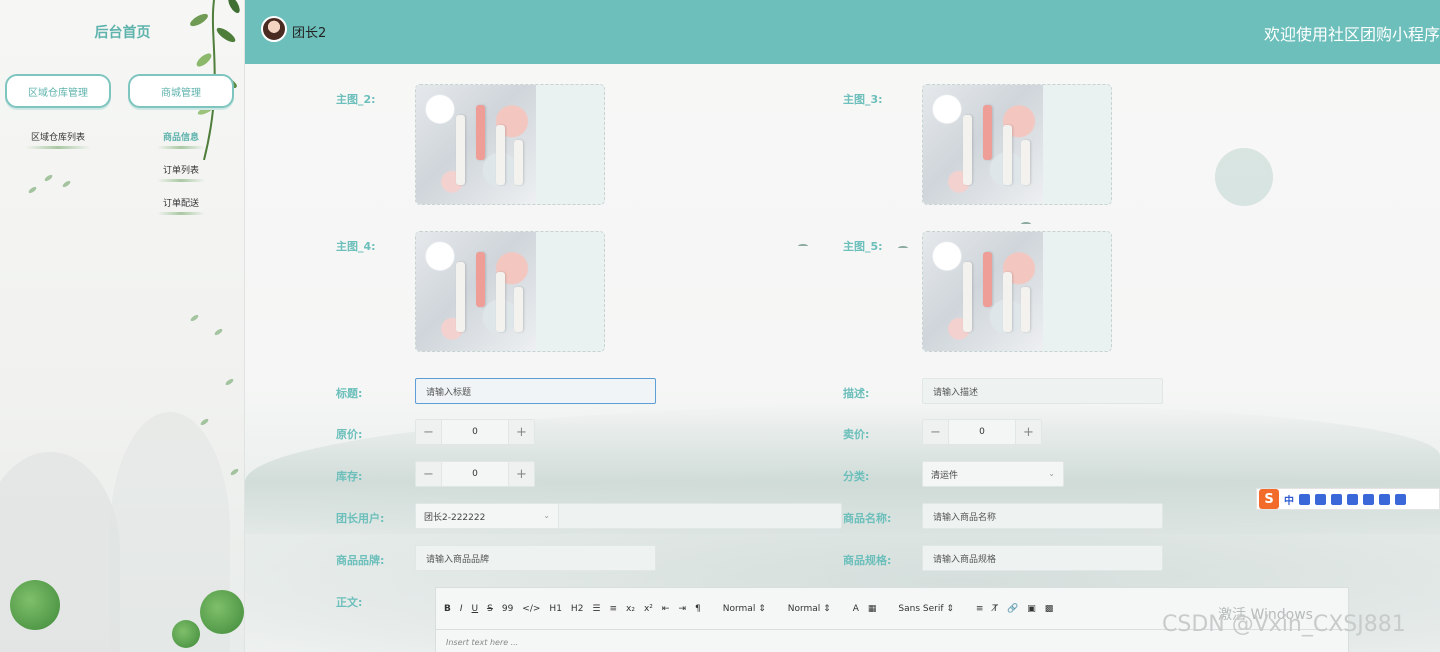  I want to click on sale-price-stepper: − 0 +, so click(982, 432).